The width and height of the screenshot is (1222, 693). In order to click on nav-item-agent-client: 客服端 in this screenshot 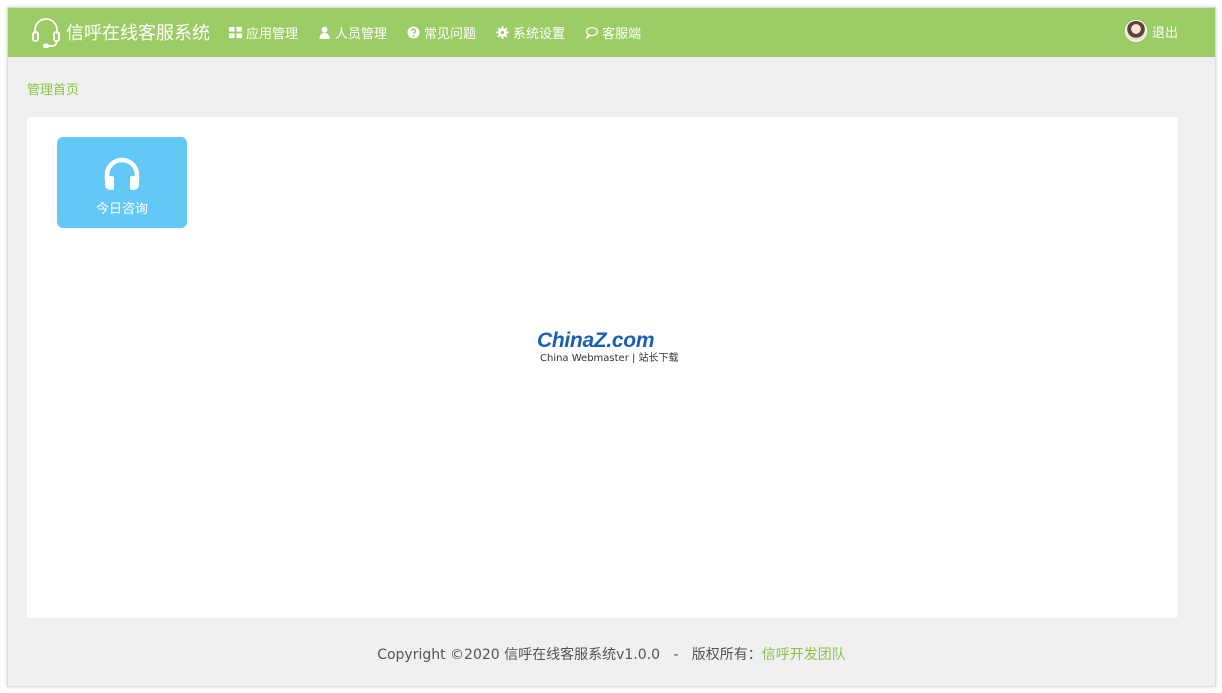, I will do `click(613, 32)`.